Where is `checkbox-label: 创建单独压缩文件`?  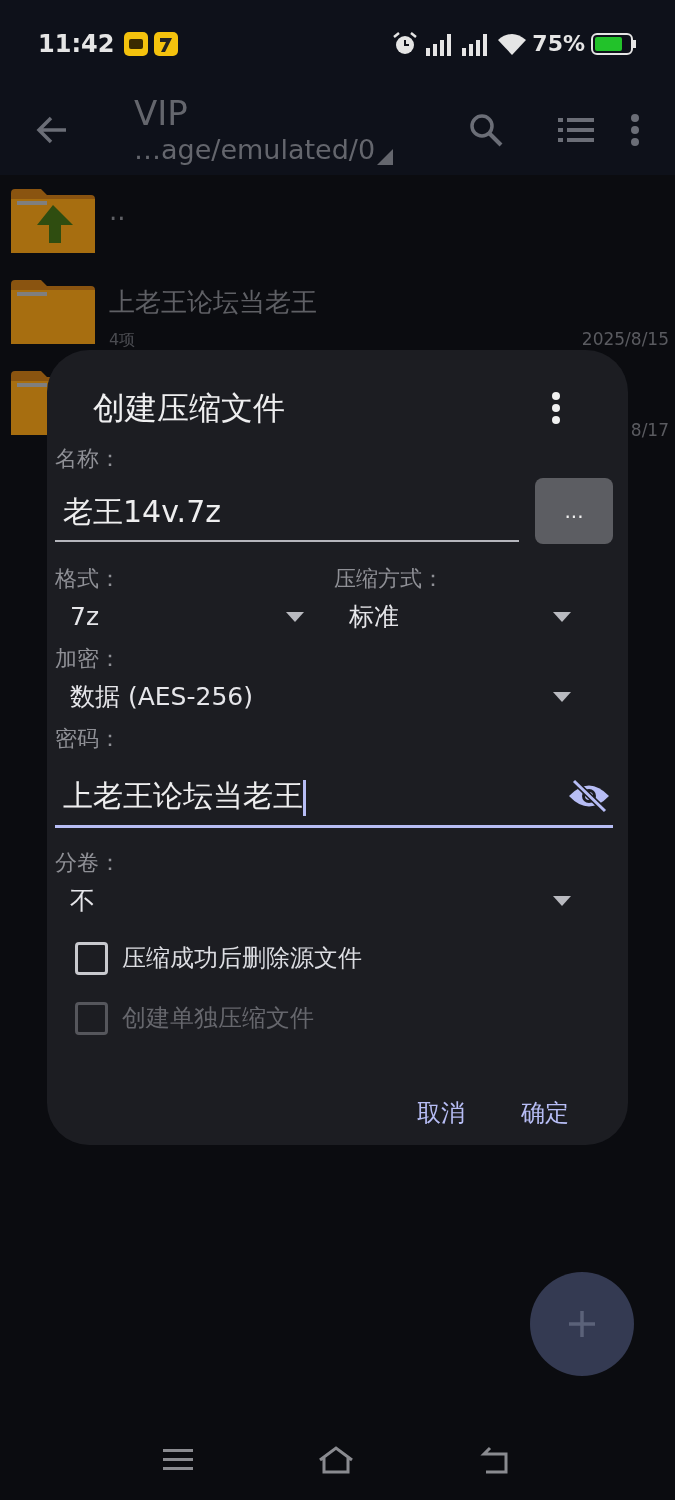
checkbox-label: 创建单独压缩文件 is located at coordinates (218, 1018).